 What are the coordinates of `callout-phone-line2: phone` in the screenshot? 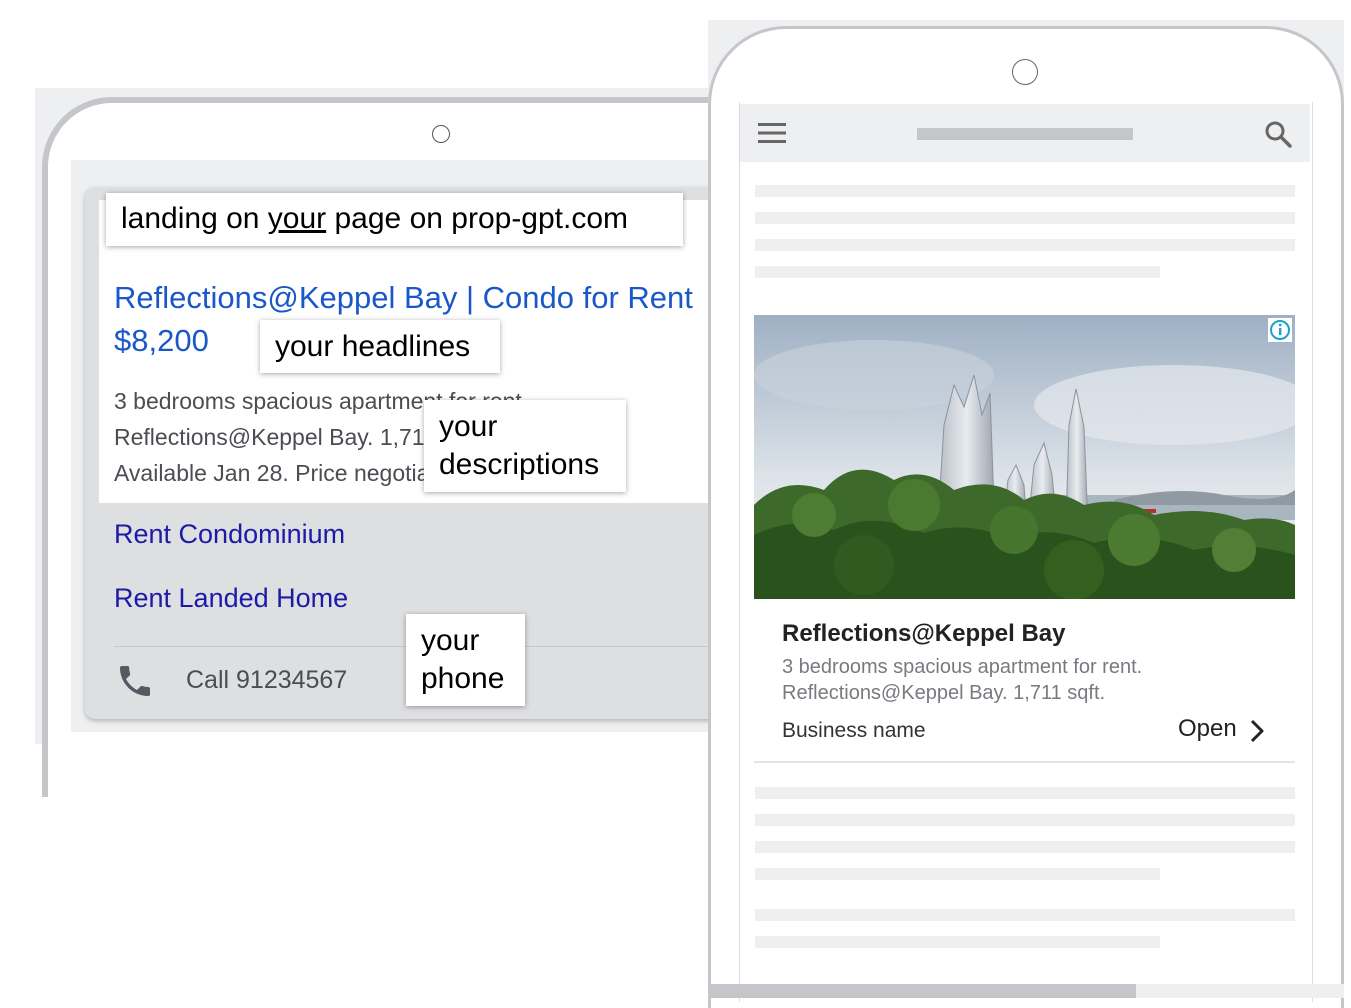 It's located at (463, 678).